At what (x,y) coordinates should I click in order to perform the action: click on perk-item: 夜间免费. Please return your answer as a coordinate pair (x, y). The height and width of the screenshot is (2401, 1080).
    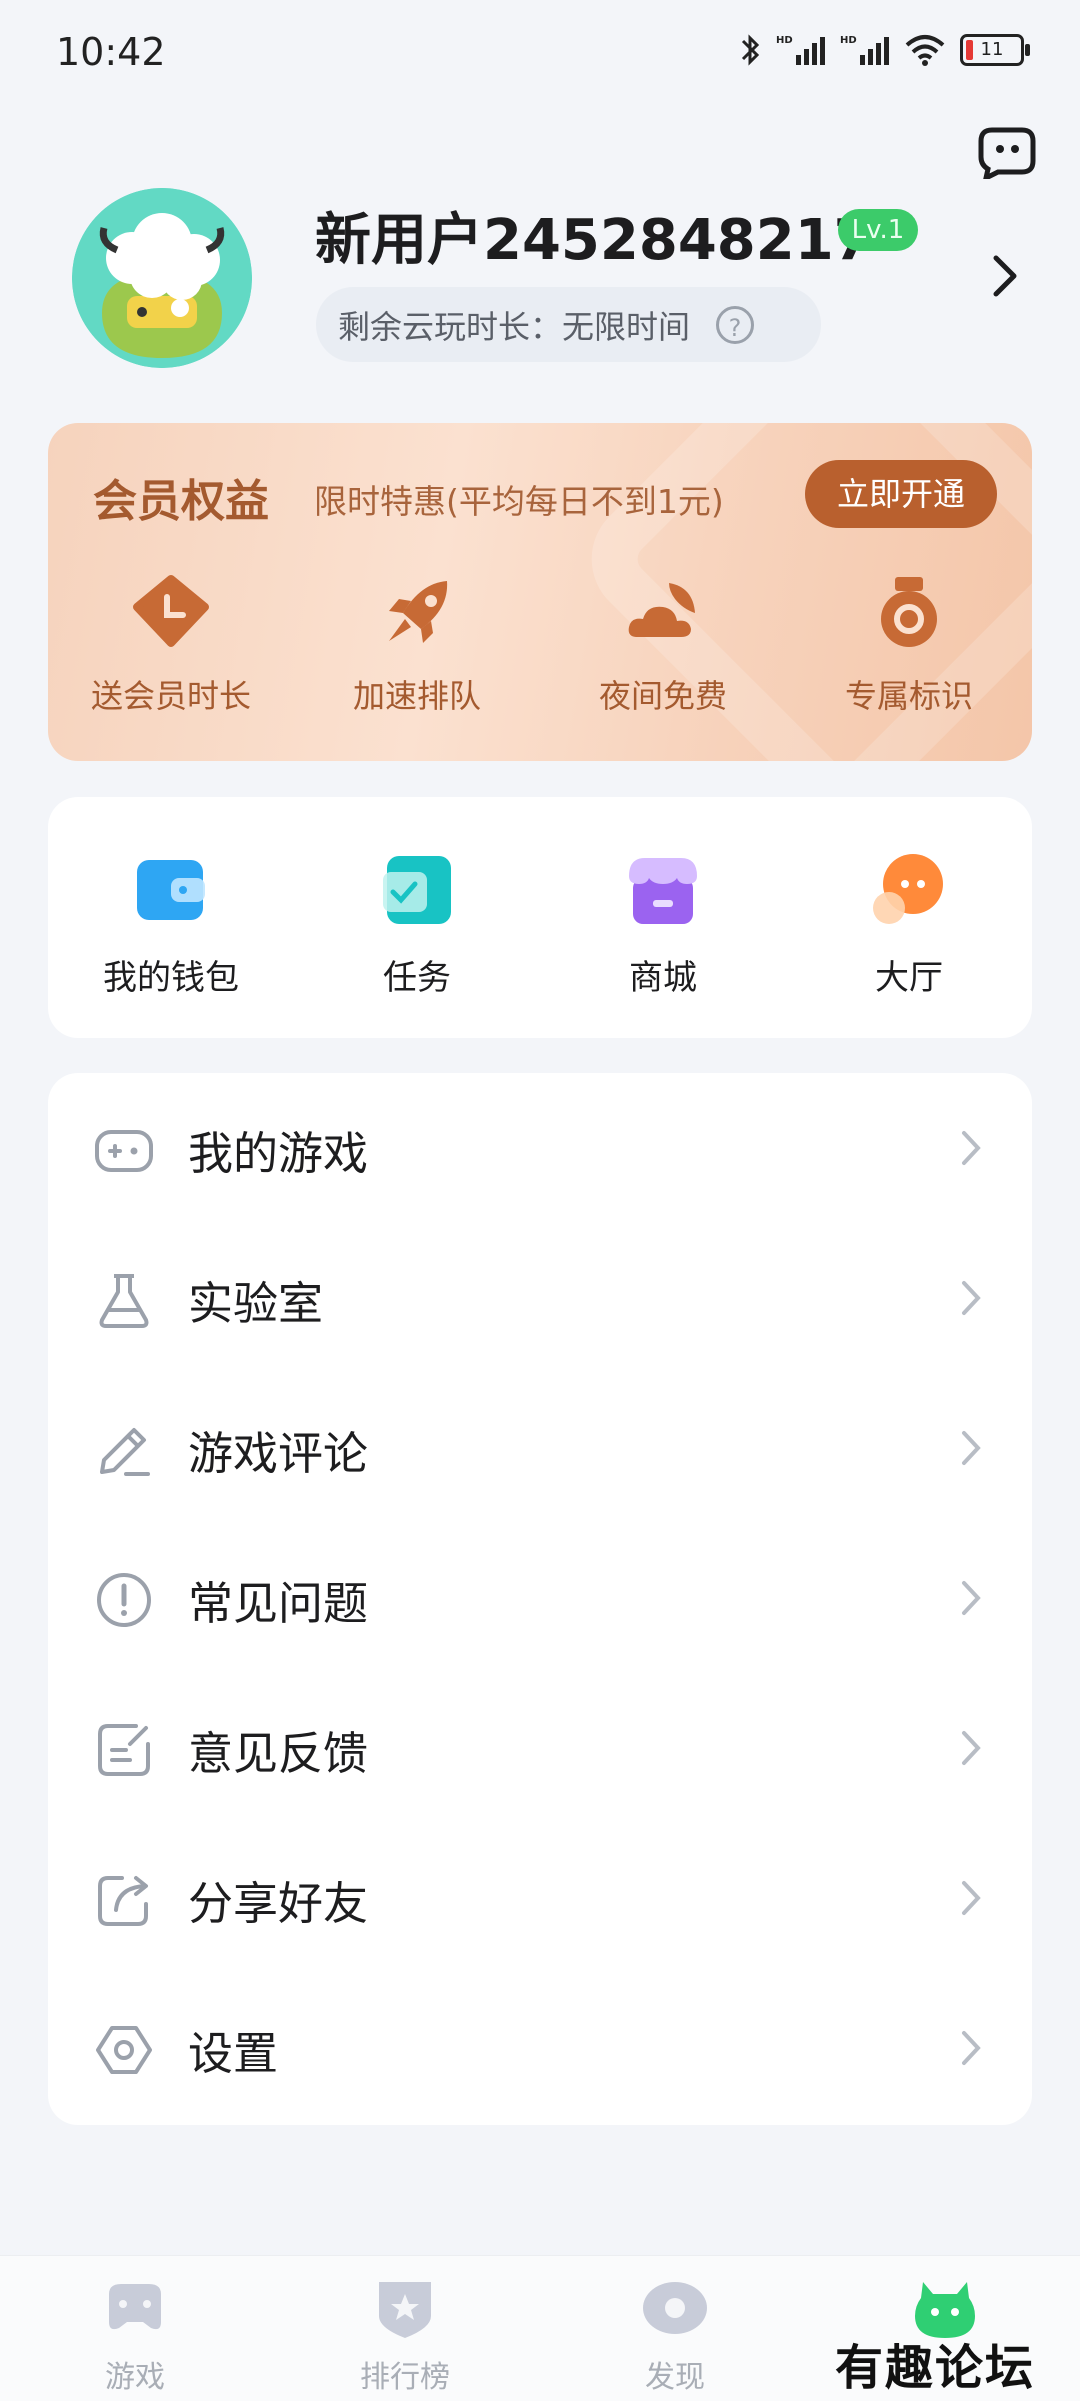
    Looking at the image, I should click on (663, 645).